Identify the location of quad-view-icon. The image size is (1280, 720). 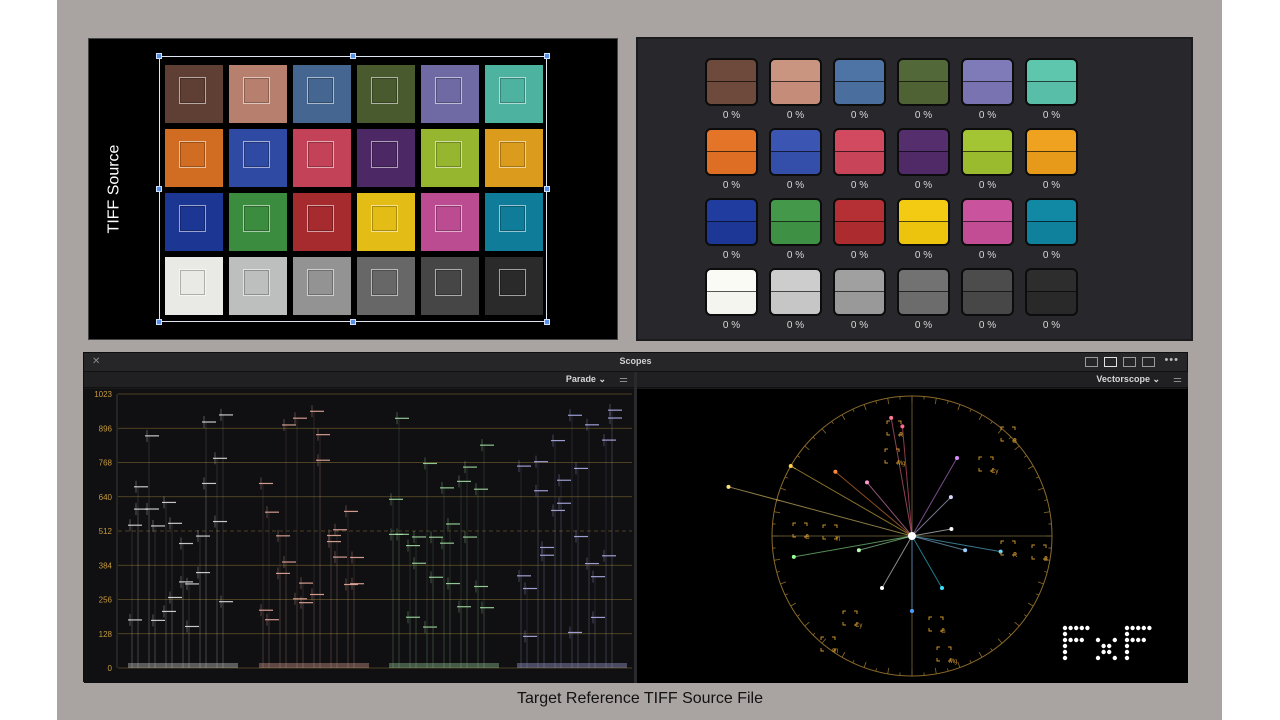
(1129, 362).